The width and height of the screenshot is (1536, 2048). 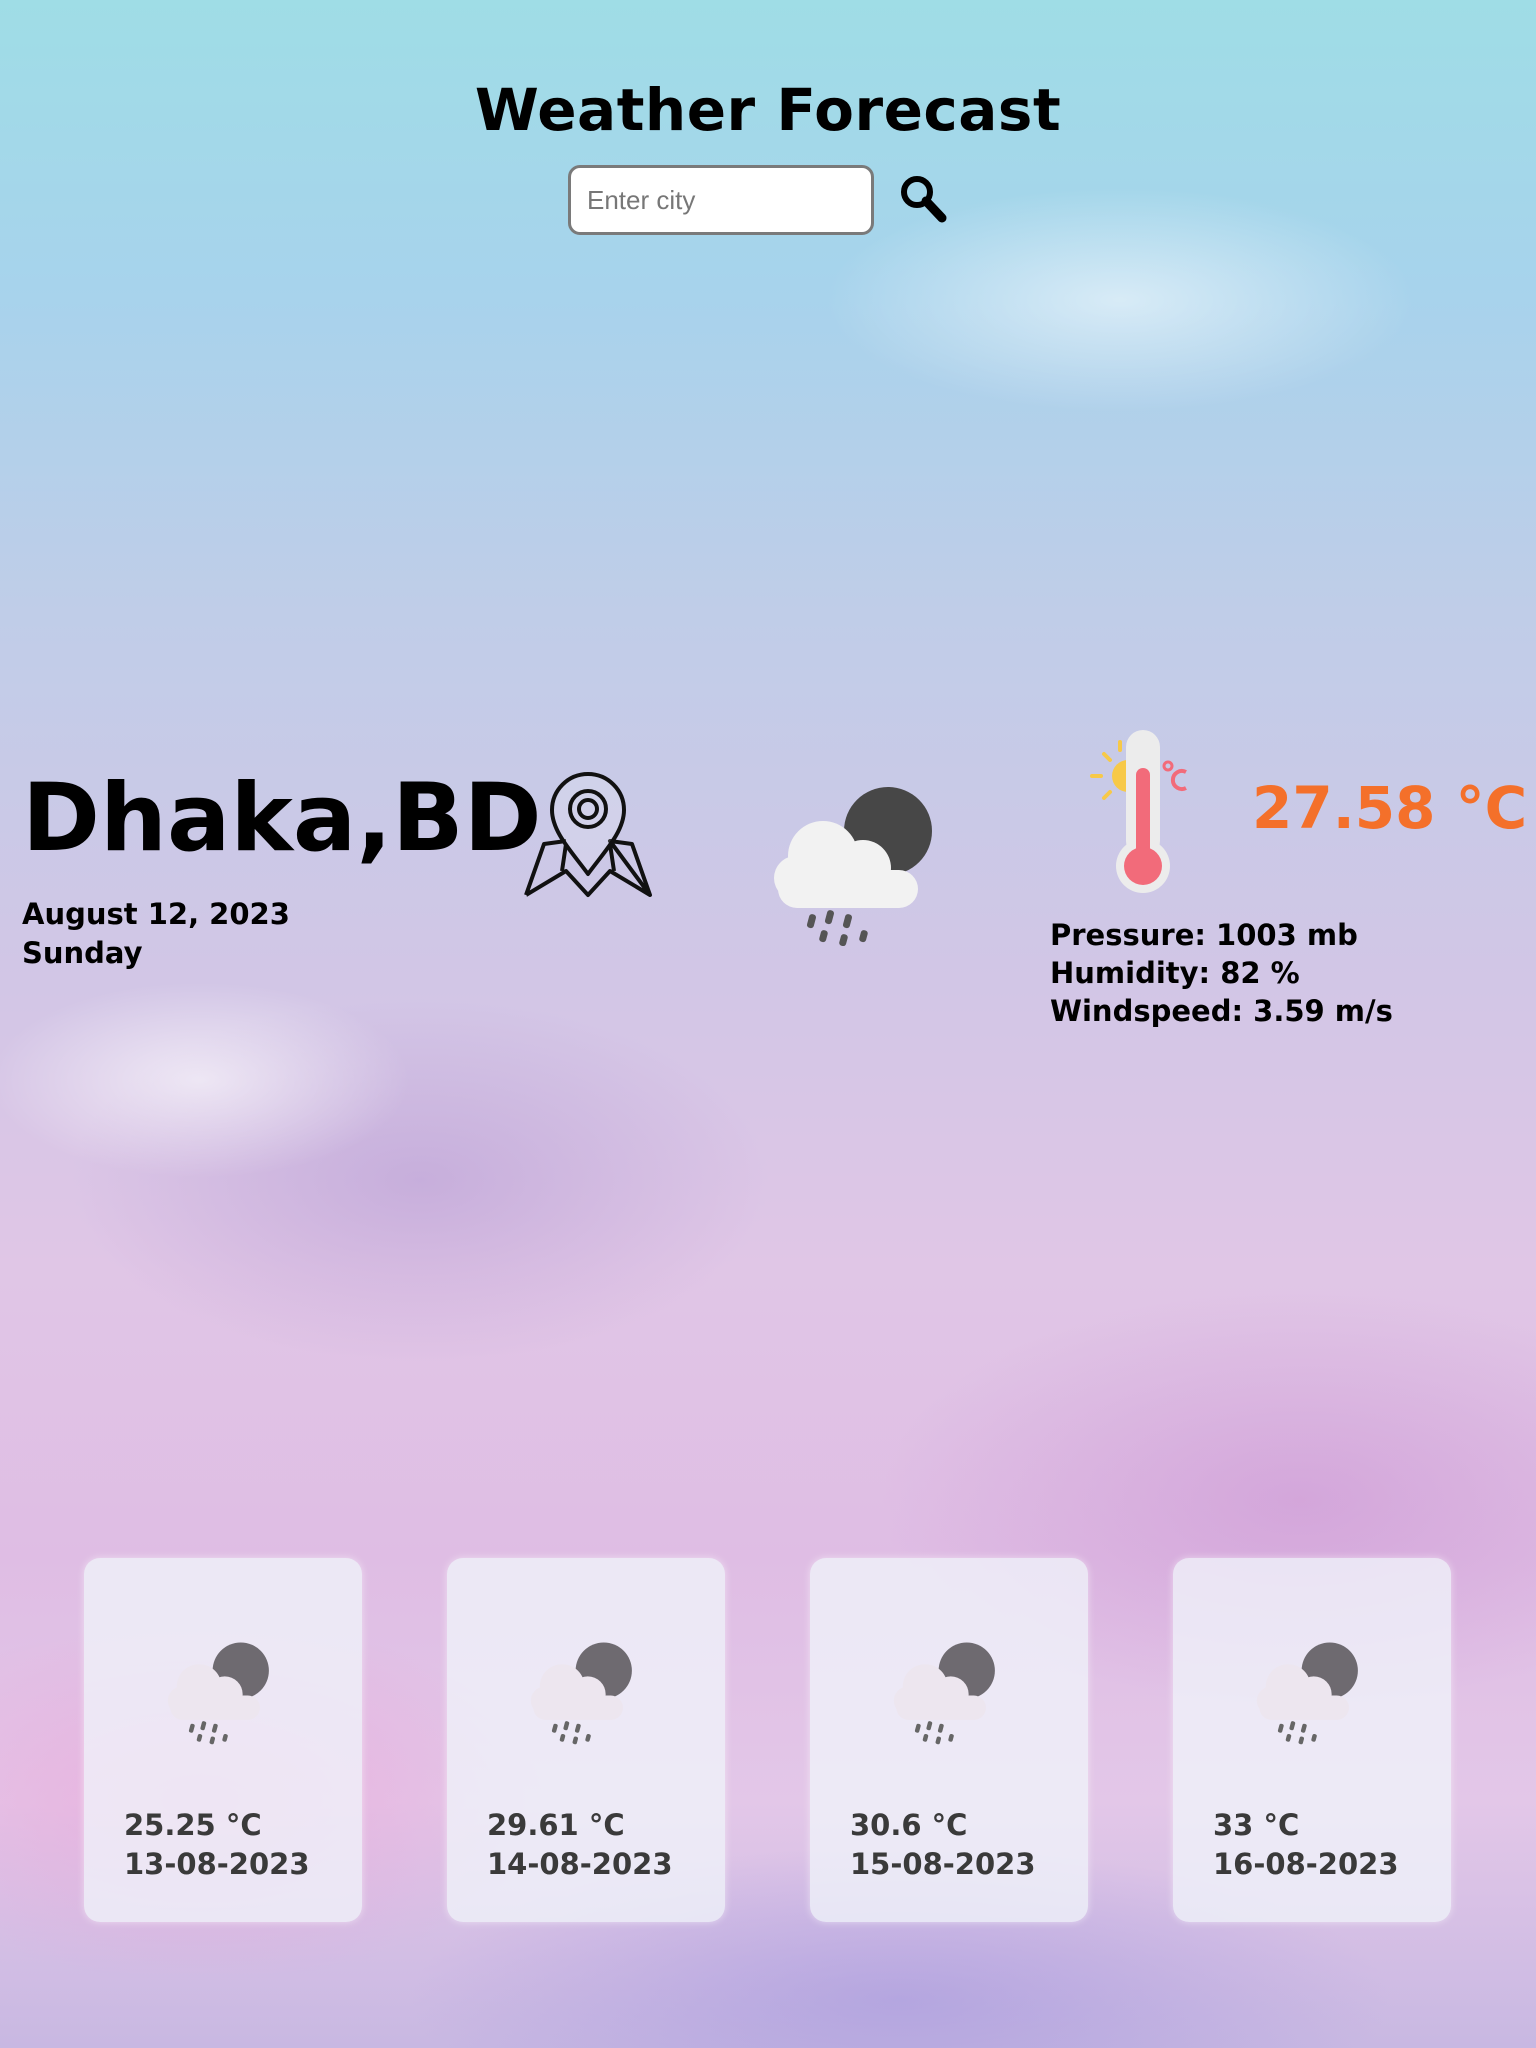 I want to click on current-temperature: 27.58 °C, so click(x=1390, y=808).